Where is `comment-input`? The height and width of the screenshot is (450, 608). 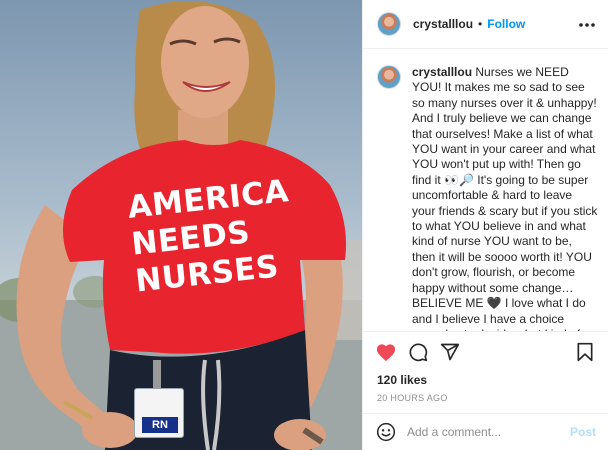 comment-input is located at coordinates (488, 432).